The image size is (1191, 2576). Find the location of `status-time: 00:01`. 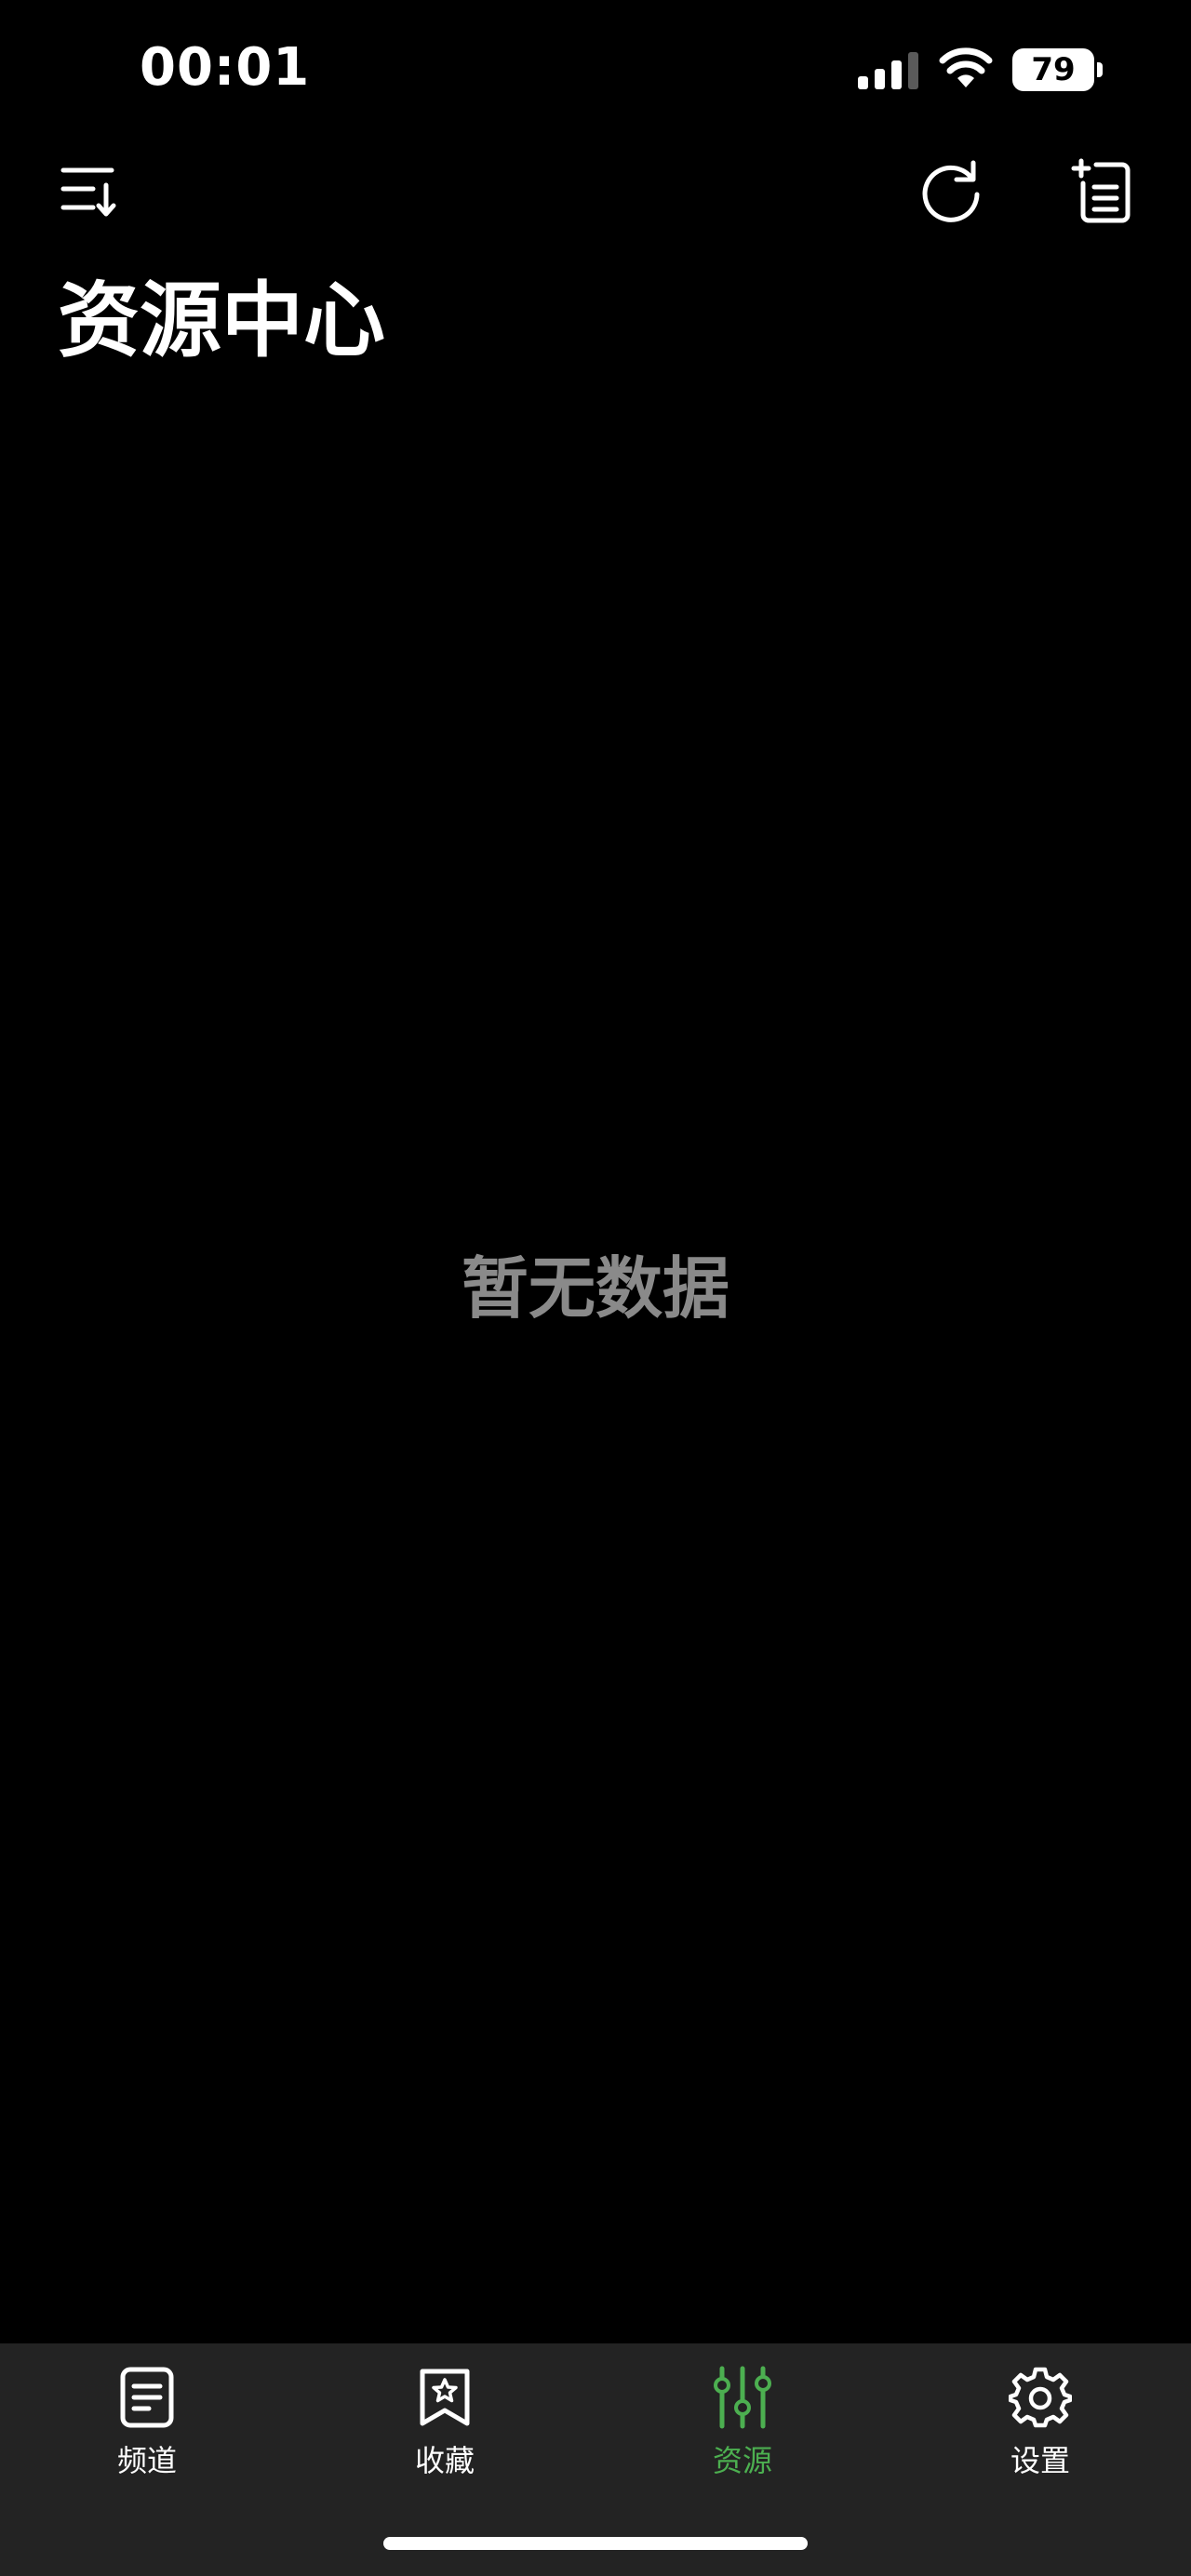

status-time: 00:01 is located at coordinates (225, 67).